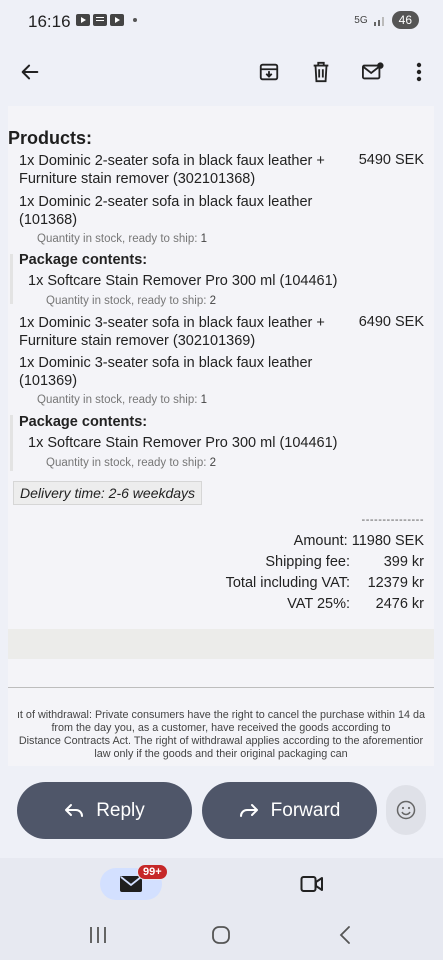 Image resolution: width=443 pixels, height=960 pixels. I want to click on trash-icon, so click(321, 72).